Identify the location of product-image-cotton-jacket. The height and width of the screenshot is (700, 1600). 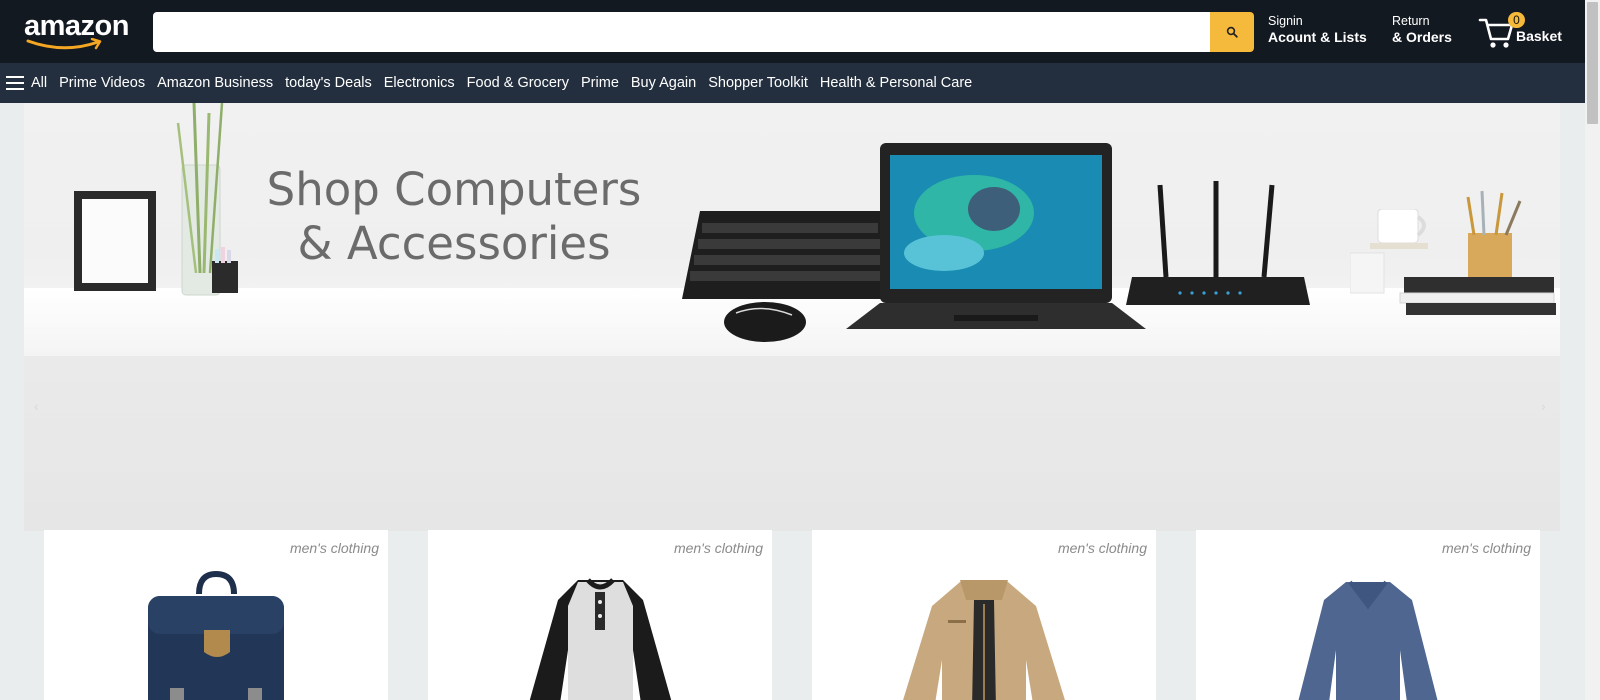
(984, 635).